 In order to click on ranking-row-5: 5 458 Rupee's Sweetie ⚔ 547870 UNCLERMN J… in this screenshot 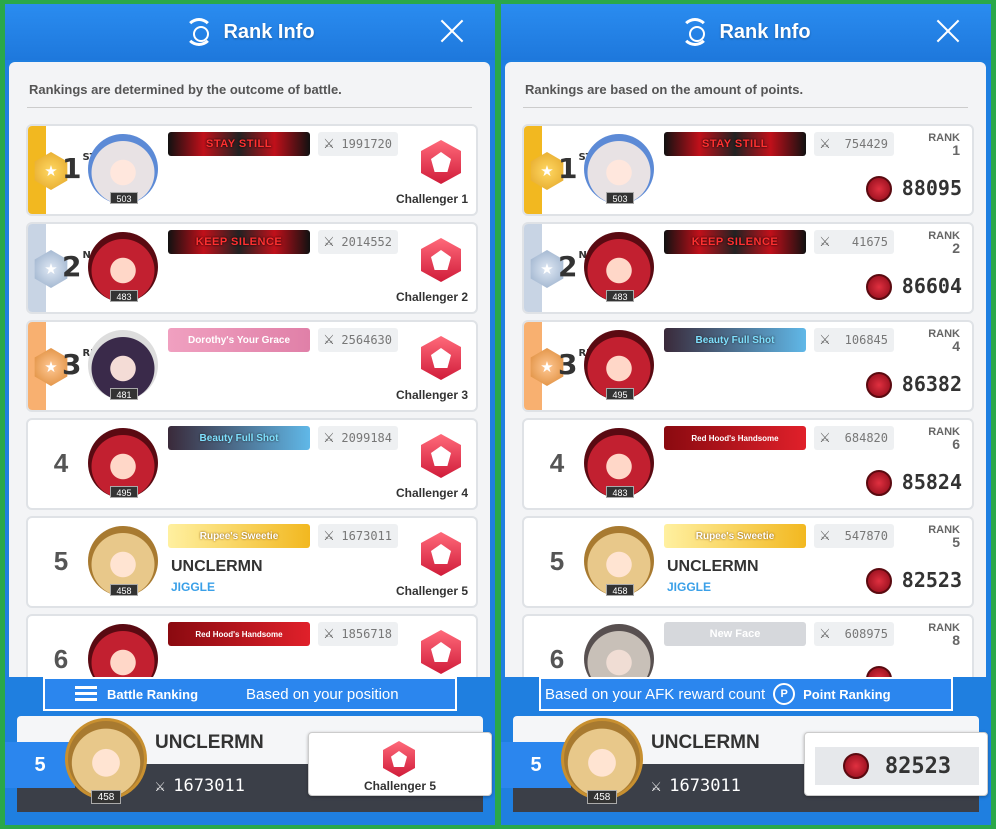, I will do `click(748, 562)`.